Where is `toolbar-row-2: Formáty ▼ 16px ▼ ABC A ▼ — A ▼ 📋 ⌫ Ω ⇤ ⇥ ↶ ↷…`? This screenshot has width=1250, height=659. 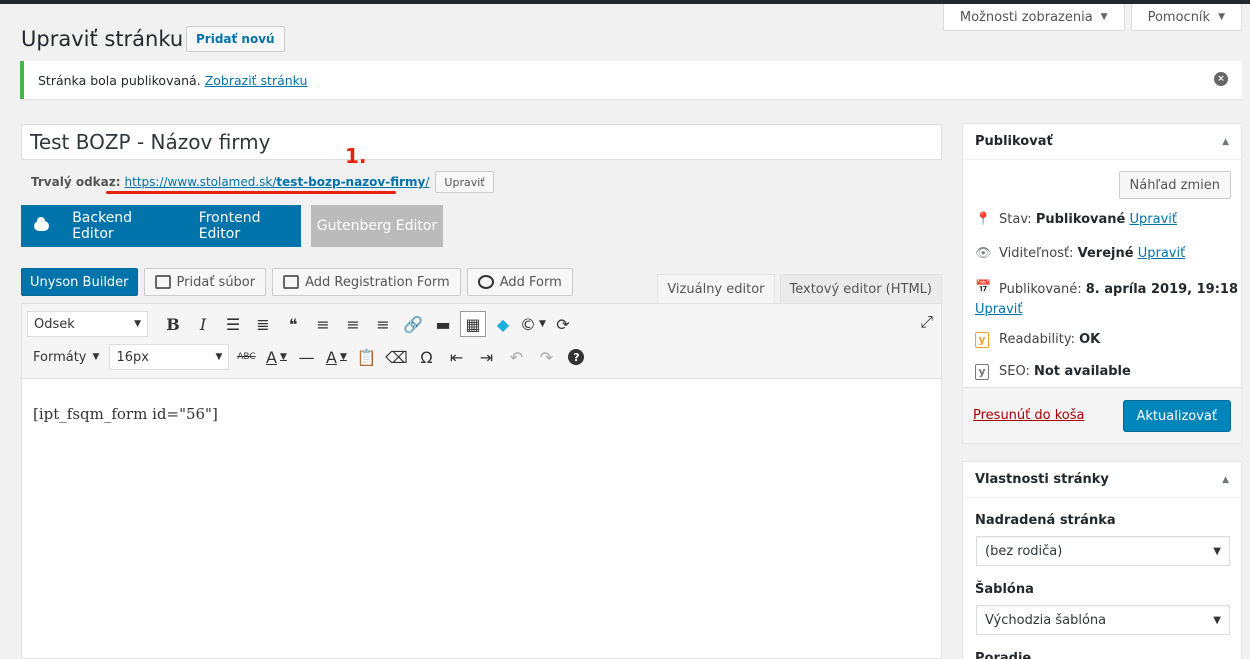 toolbar-row-2: Formáty ▼ 16px ▼ ABC A ▼ — A ▼ 📋 ⌫ Ω ⇤ ⇥ ↶ ↷… is located at coordinates (308, 357).